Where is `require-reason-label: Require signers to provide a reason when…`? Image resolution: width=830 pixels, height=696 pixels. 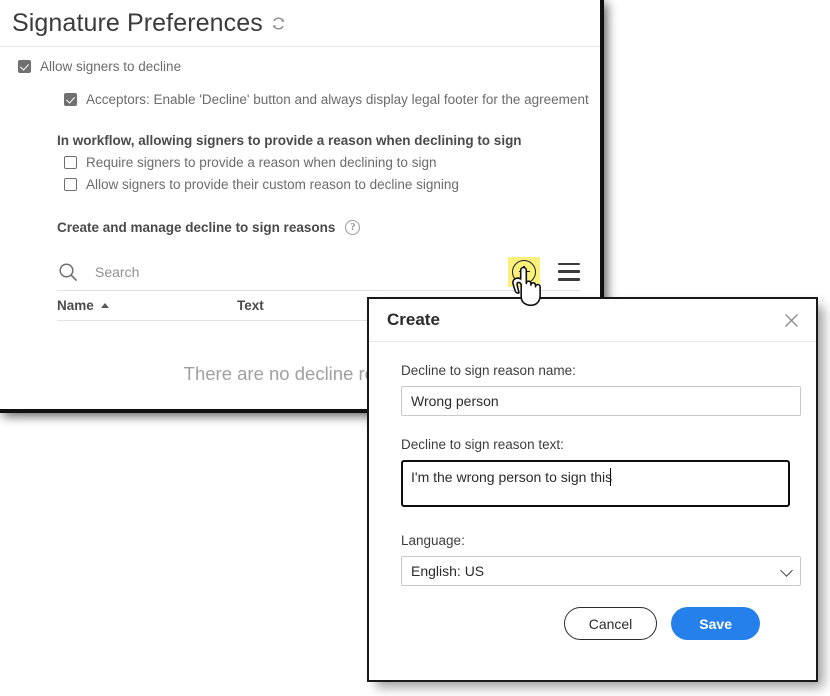 require-reason-label: Require signers to provide a reason when… is located at coordinates (261, 162).